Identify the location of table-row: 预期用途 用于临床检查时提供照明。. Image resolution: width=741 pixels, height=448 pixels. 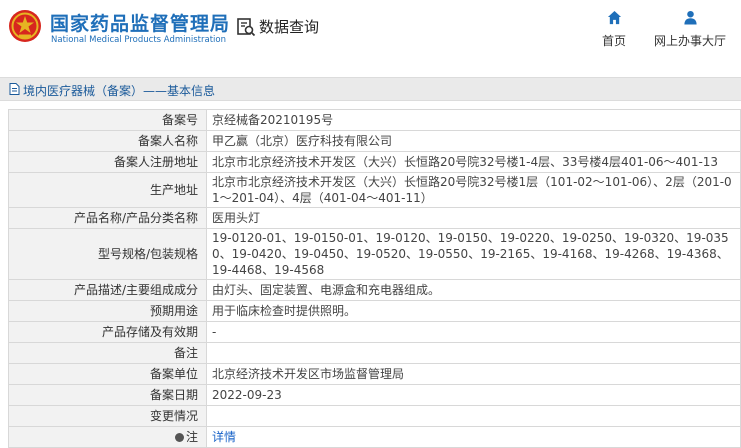
(374, 311).